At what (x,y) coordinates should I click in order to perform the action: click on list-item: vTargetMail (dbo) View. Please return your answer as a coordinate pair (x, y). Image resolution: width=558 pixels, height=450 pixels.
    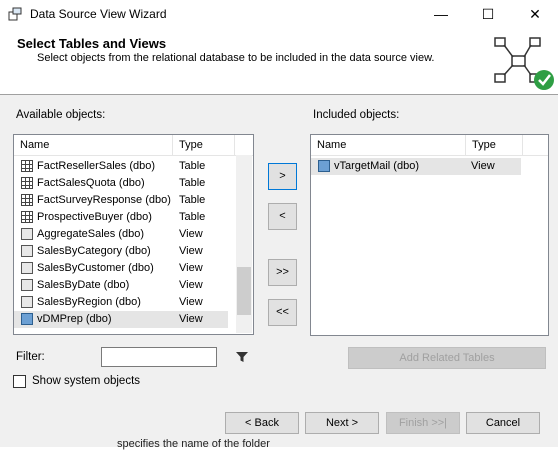
    Looking at the image, I should click on (416, 166).